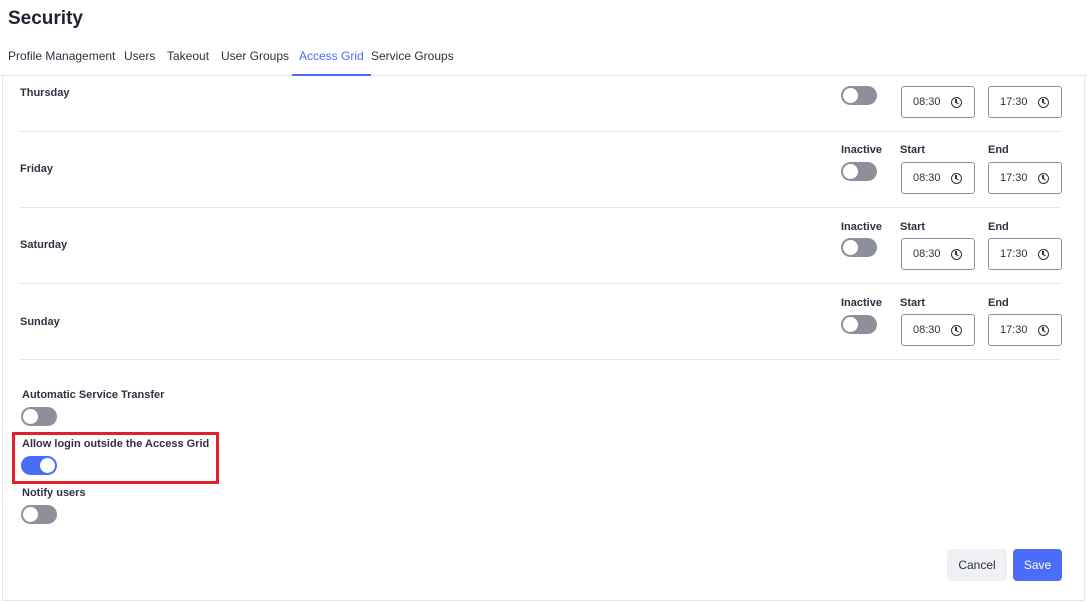  What do you see at coordinates (37, 169) in the screenshot?
I see `day-label: Friday` at bounding box center [37, 169].